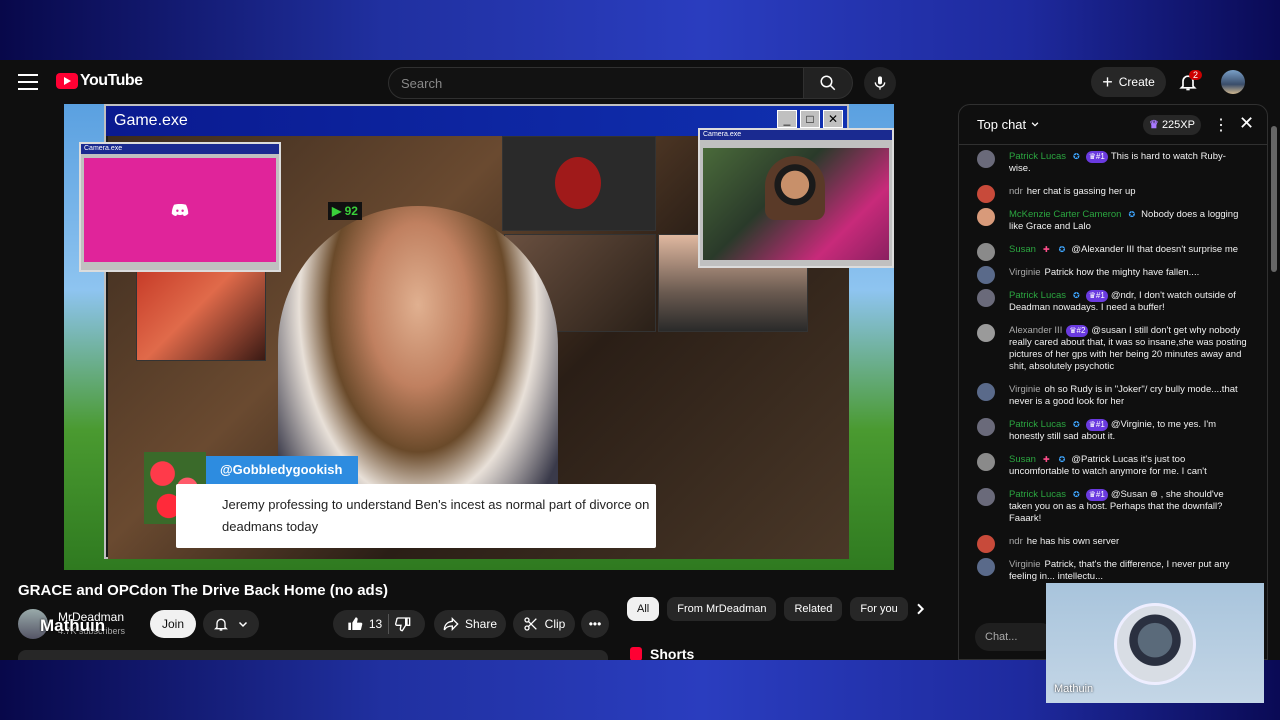 The width and height of the screenshot is (1280, 720). I want to click on search-input, so click(596, 83).